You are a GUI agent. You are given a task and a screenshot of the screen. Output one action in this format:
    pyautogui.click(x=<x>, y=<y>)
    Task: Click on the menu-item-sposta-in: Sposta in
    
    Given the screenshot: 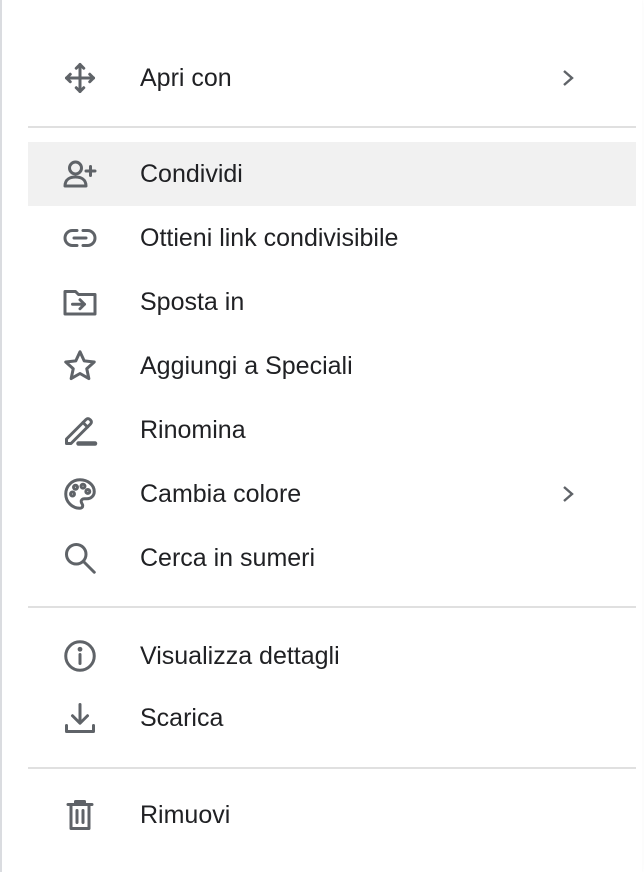 What is the action you would take?
    pyautogui.click(x=332, y=302)
    